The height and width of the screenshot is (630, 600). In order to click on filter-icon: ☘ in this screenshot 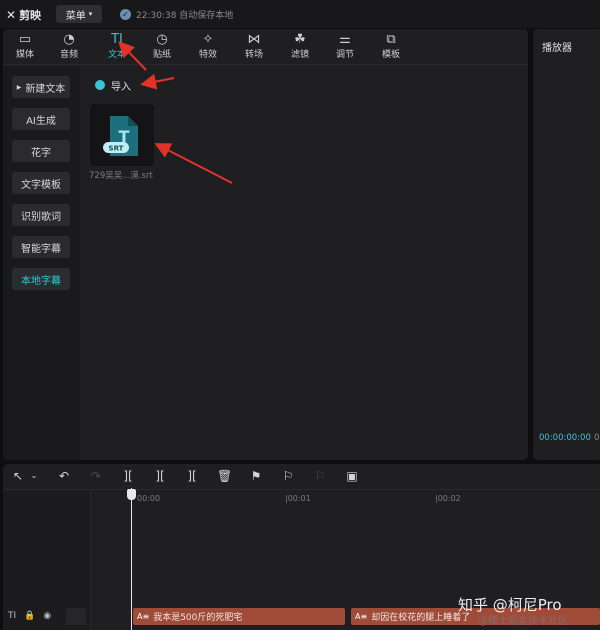, I will do `click(300, 39)`.